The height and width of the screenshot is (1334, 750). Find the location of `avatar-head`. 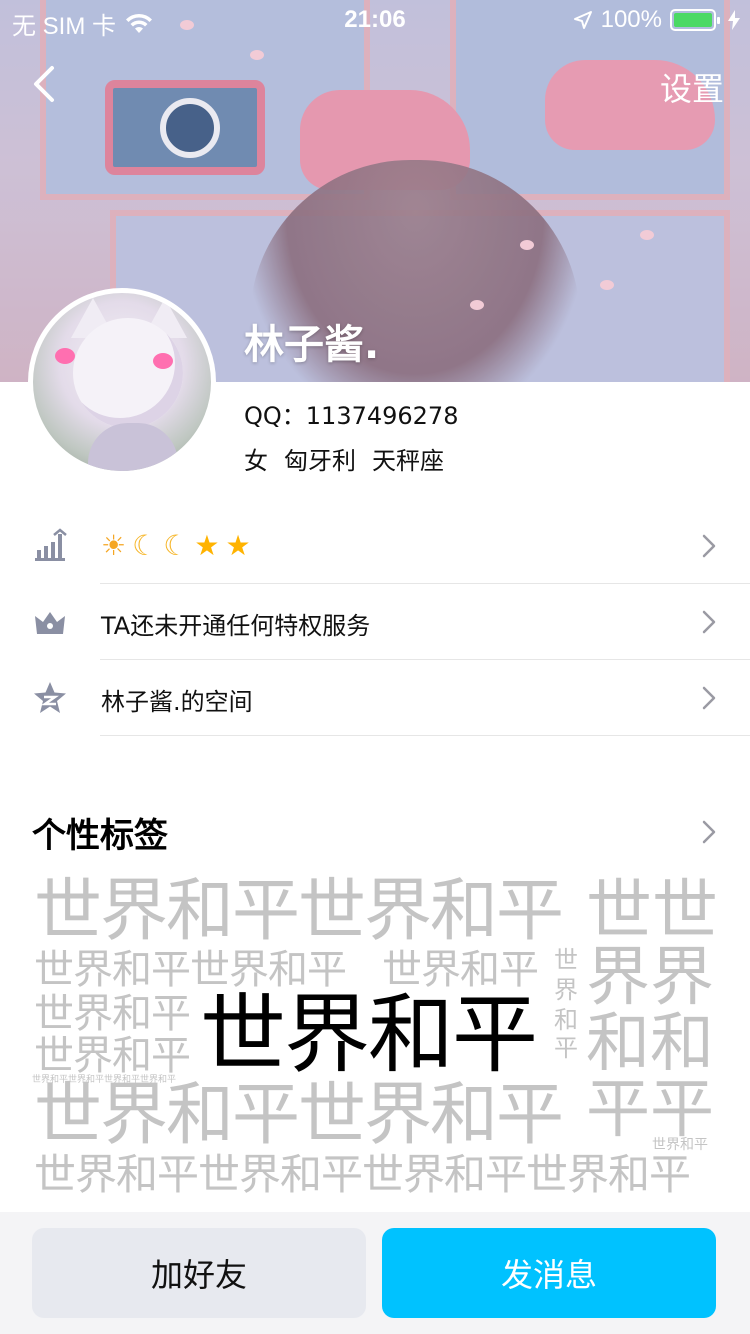

avatar-head is located at coordinates (128, 373).